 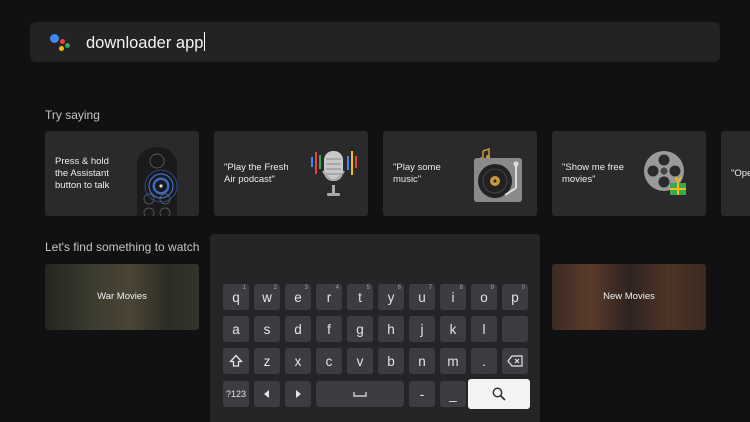 What do you see at coordinates (157, 181) in the screenshot?
I see `remote-icon` at bounding box center [157, 181].